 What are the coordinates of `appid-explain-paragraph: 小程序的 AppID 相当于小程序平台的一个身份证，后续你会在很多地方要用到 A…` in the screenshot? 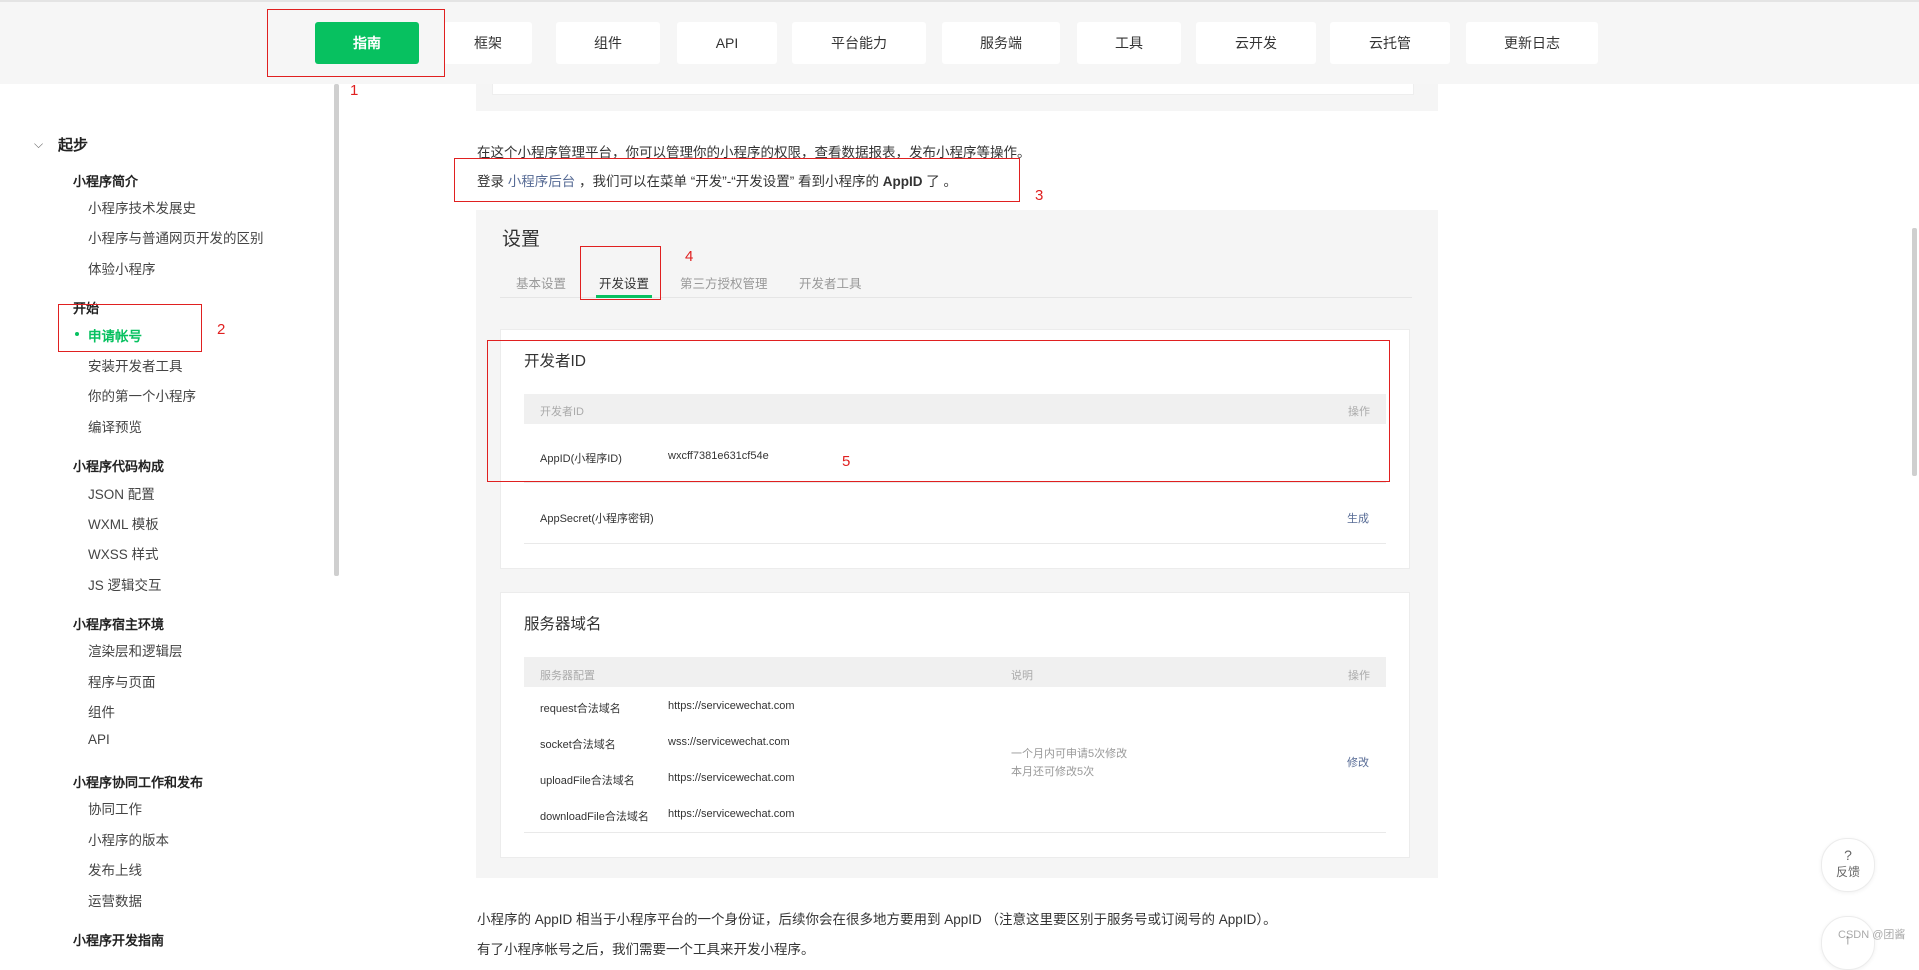 It's located at (877, 919).